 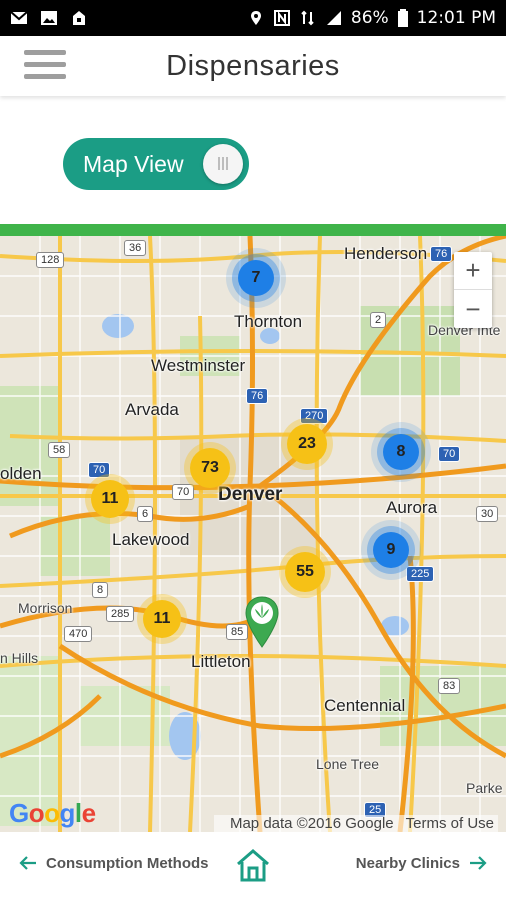 What do you see at coordinates (100, 590) in the screenshot?
I see `route-shield: 8` at bounding box center [100, 590].